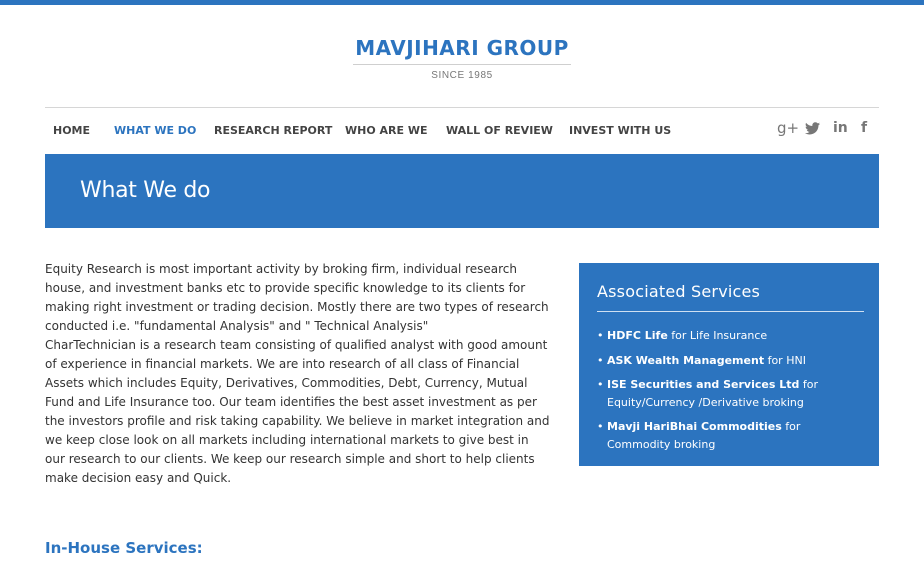 The width and height of the screenshot is (924, 575). Describe the element at coordinates (785, 360) in the screenshot. I see `service-desc: for HNI` at that location.